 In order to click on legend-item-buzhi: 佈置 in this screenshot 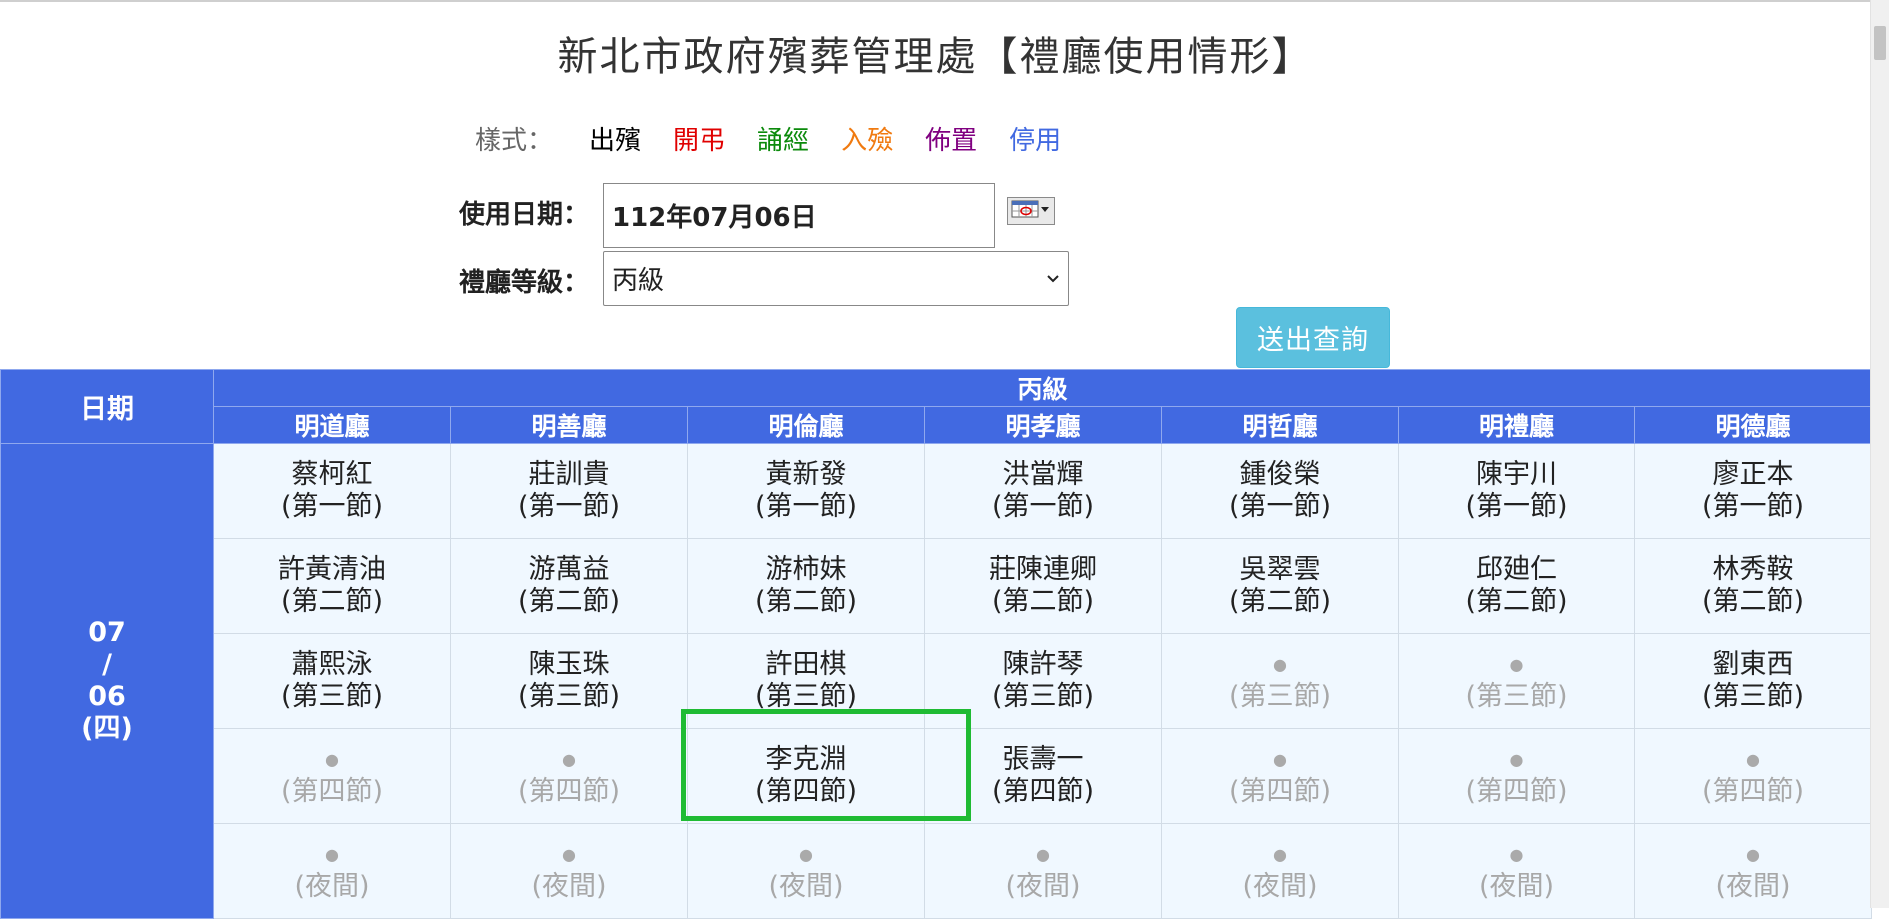, I will do `click(951, 141)`.